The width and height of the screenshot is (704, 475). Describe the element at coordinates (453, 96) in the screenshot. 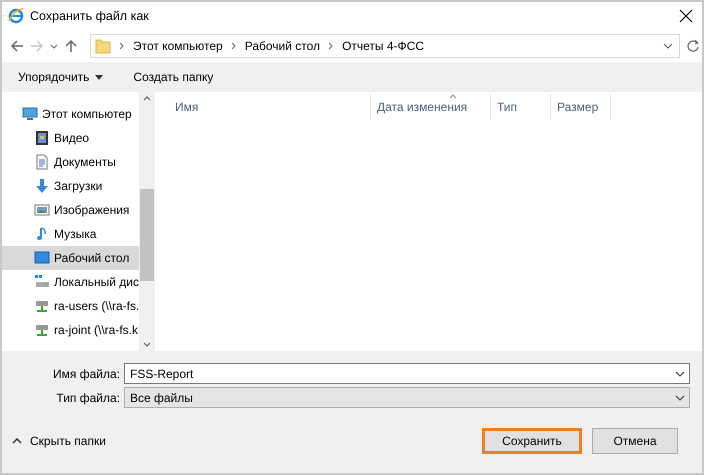

I see `sort-caret-icon` at that location.